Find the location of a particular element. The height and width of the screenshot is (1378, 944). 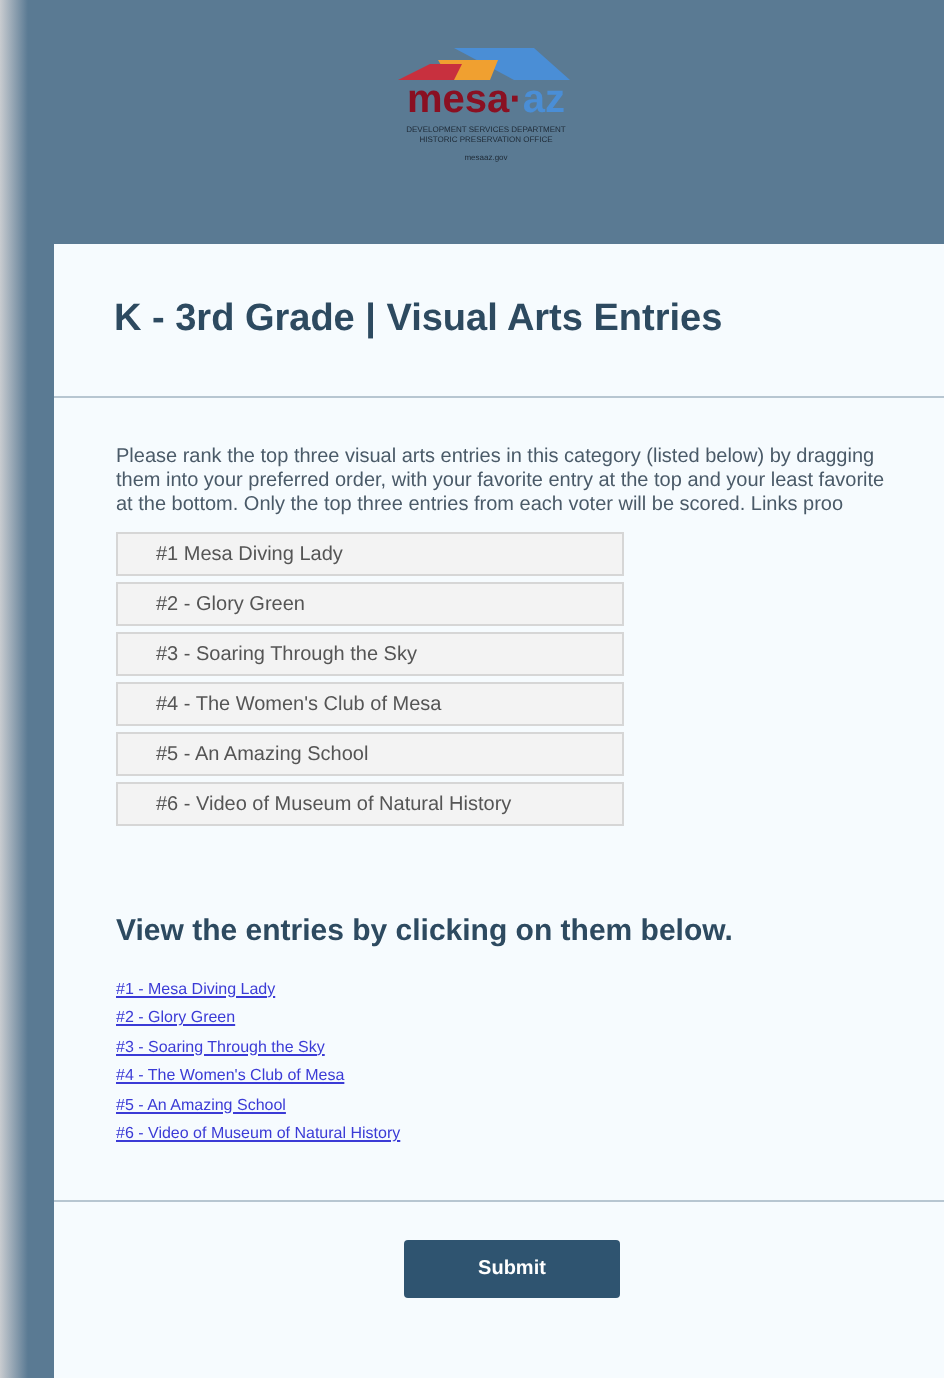

draggable-entry: #5 - An Amazing School is located at coordinates (370, 754).